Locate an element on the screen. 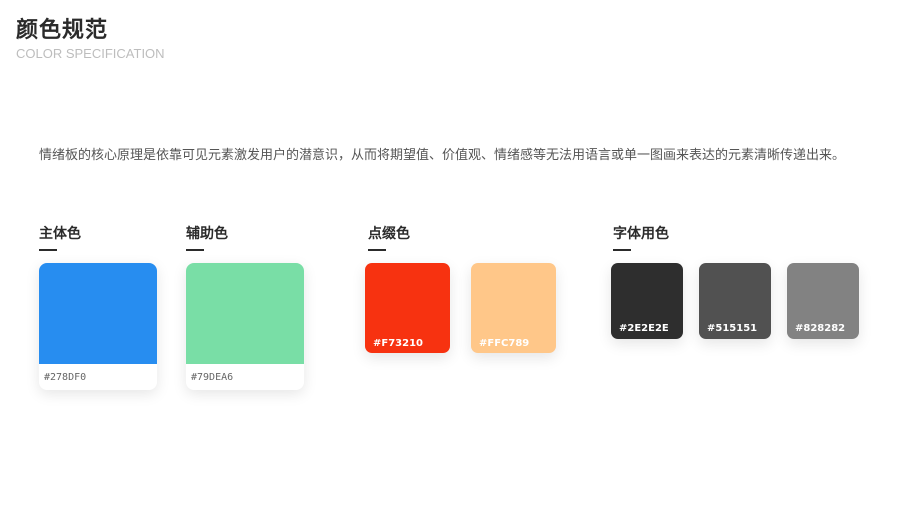 The image size is (900, 520). swatch-secondary-1: #79DEA6 is located at coordinates (245, 326).